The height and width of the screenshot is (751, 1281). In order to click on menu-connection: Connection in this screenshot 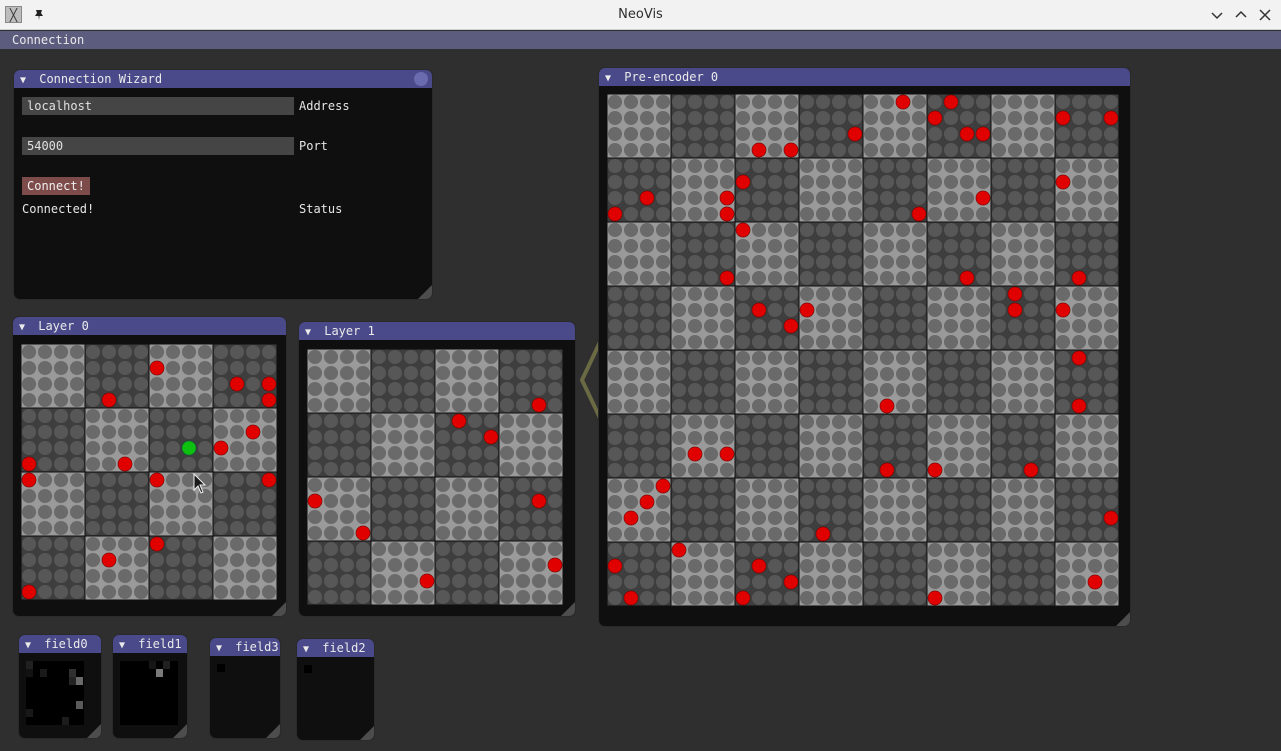, I will do `click(48, 40)`.